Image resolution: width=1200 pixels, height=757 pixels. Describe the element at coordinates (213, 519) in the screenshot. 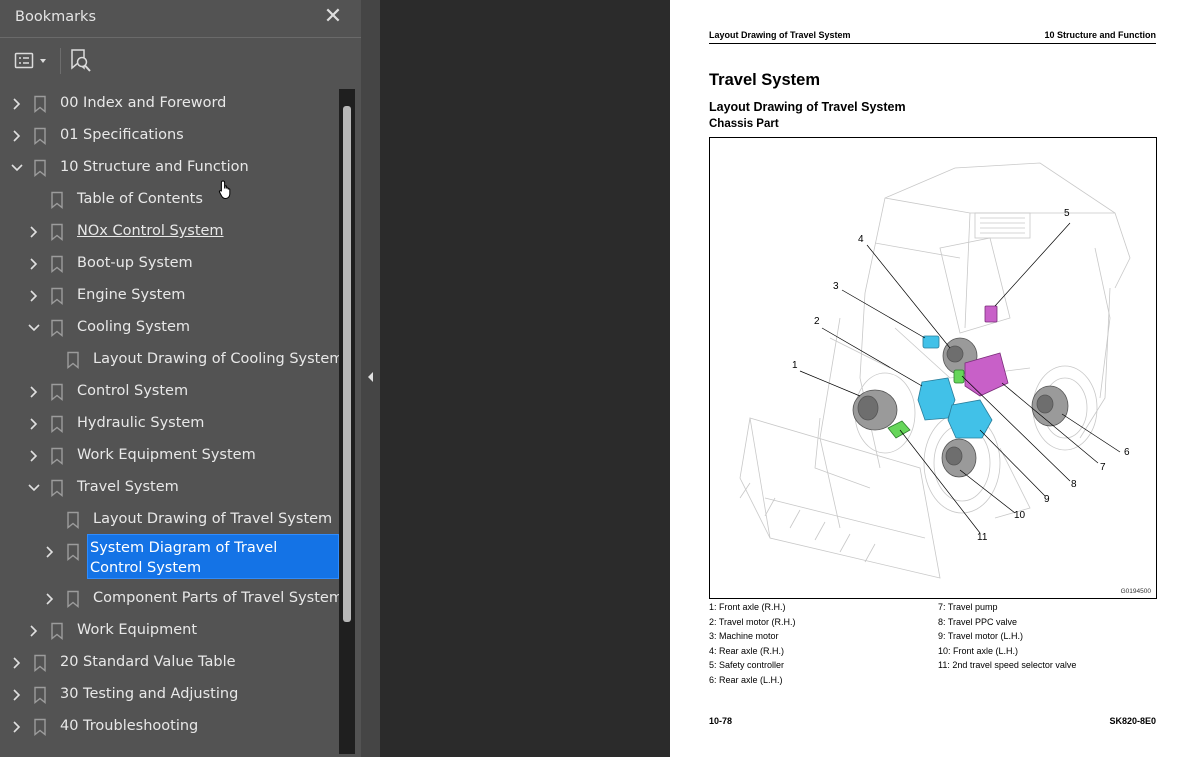

I see `bookmark-label: Layout Drawing of Travel System` at that location.